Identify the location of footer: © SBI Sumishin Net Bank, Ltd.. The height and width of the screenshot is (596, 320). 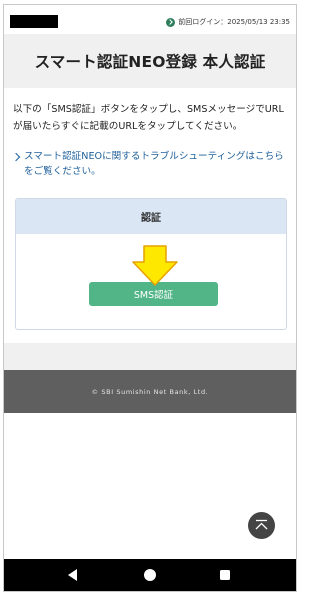
(150, 391).